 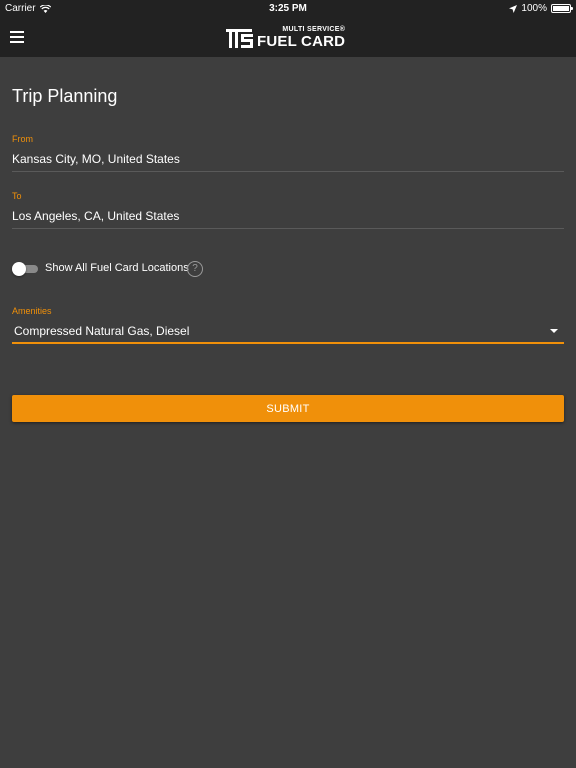 I want to click on hamburger-menu-icon, so click(x=17, y=37).